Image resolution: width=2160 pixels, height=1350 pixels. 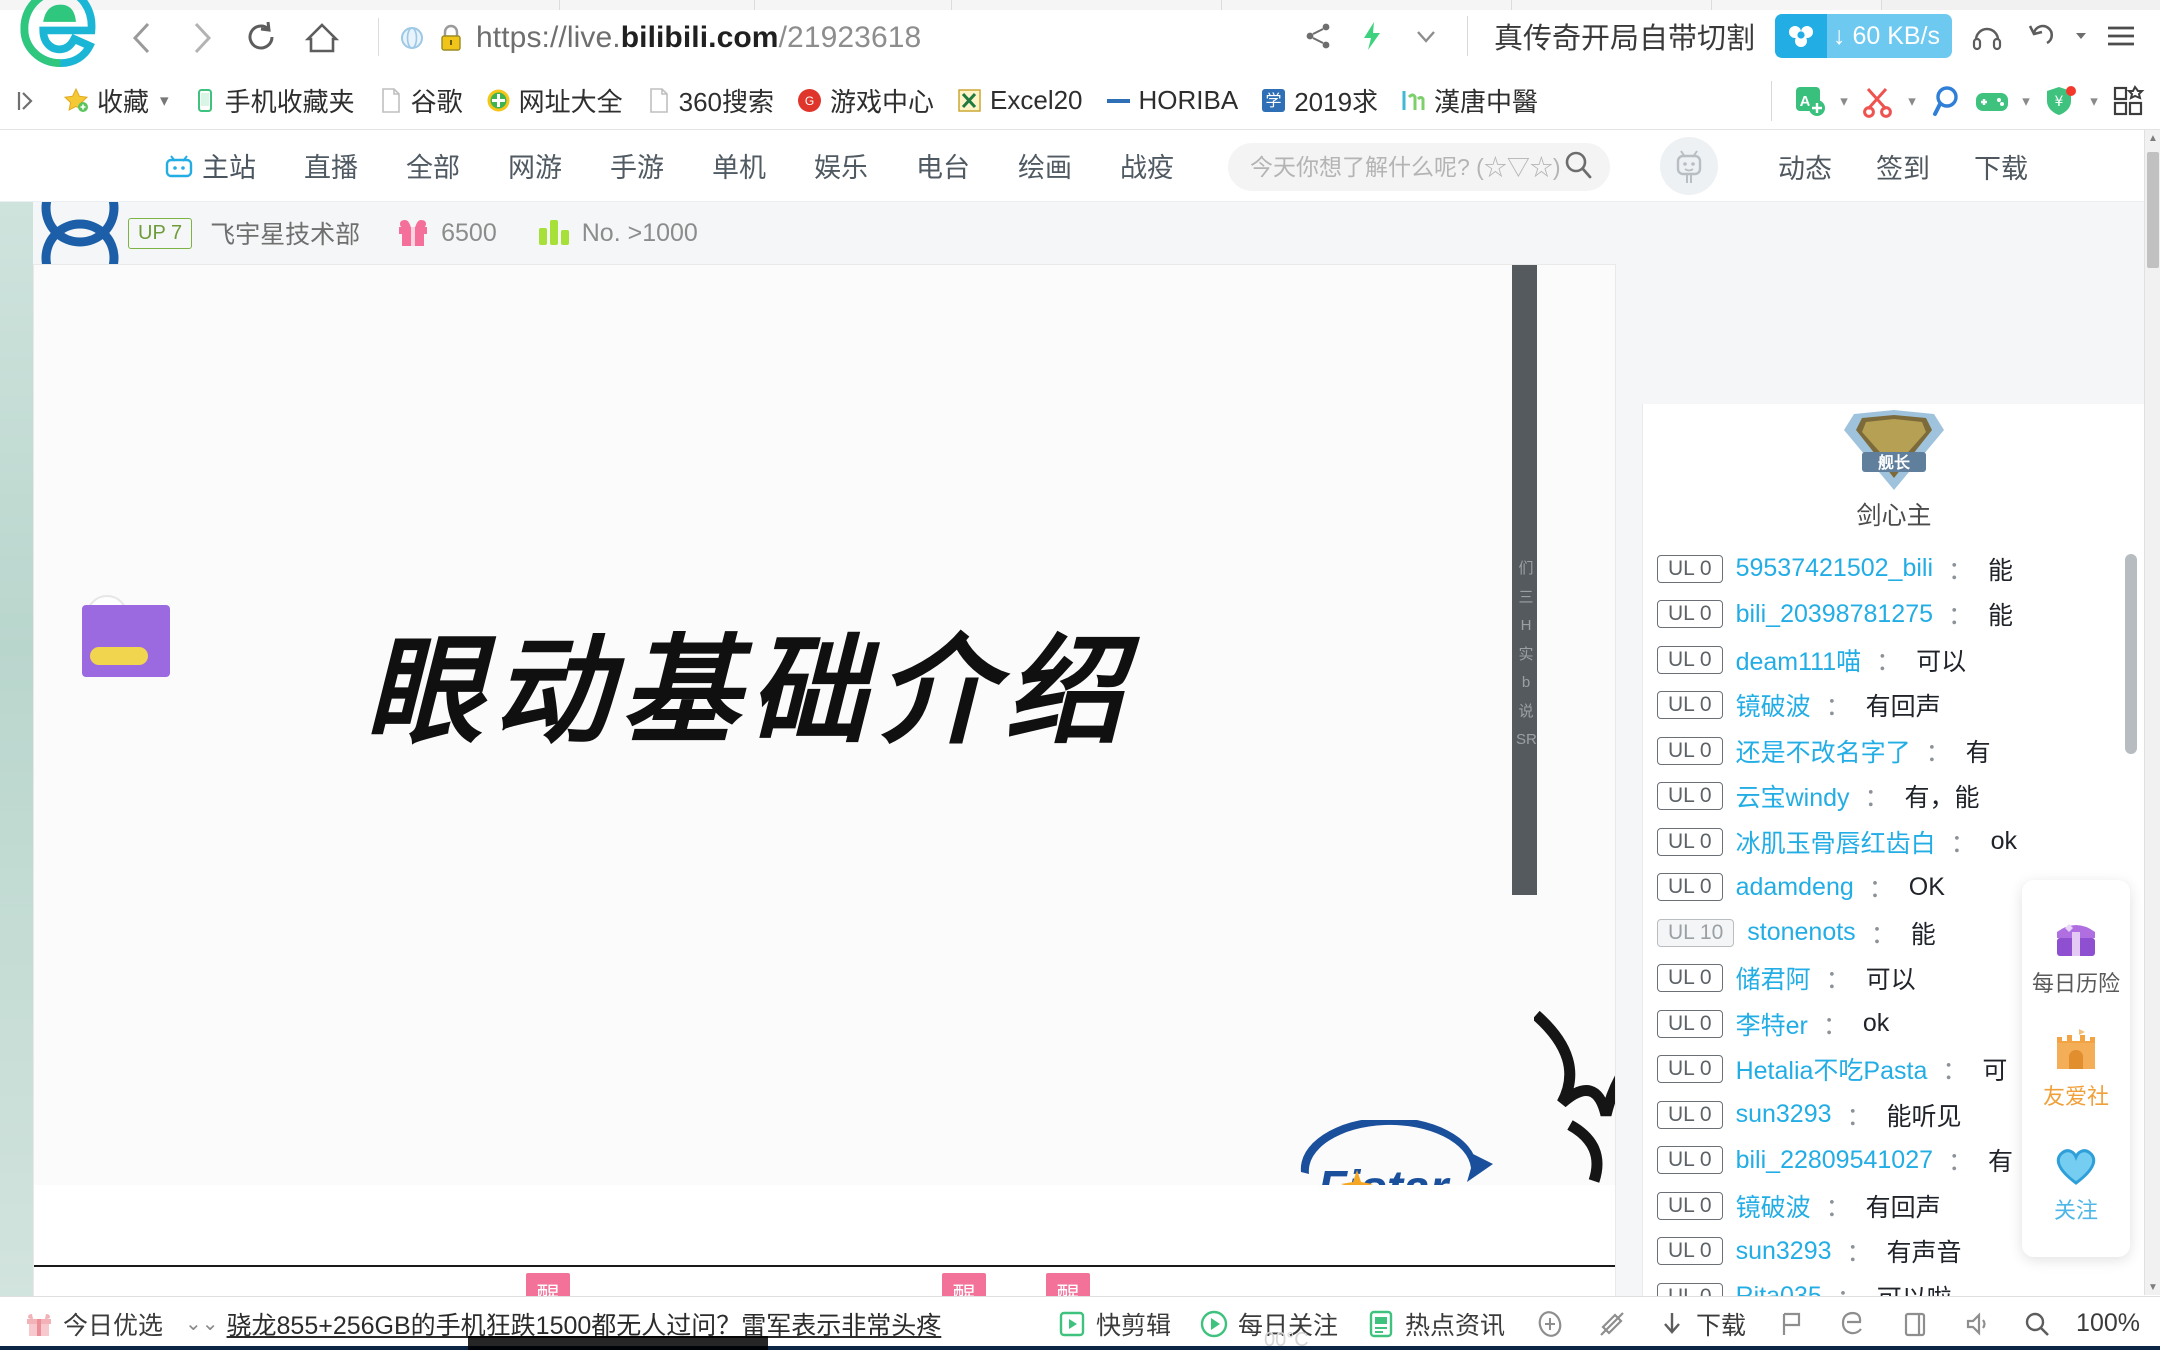 What do you see at coordinates (1772, 1024) in the screenshot?
I see `chat-username: 李特er` at bounding box center [1772, 1024].